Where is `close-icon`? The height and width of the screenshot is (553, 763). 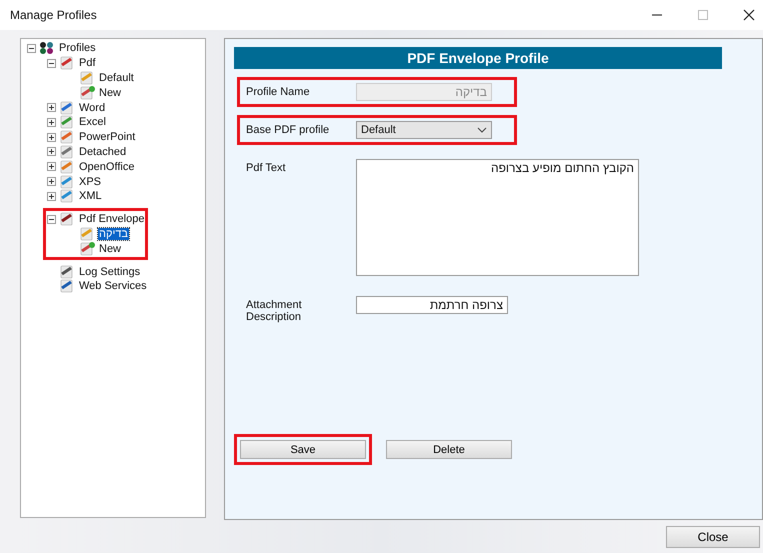
close-icon is located at coordinates (749, 15).